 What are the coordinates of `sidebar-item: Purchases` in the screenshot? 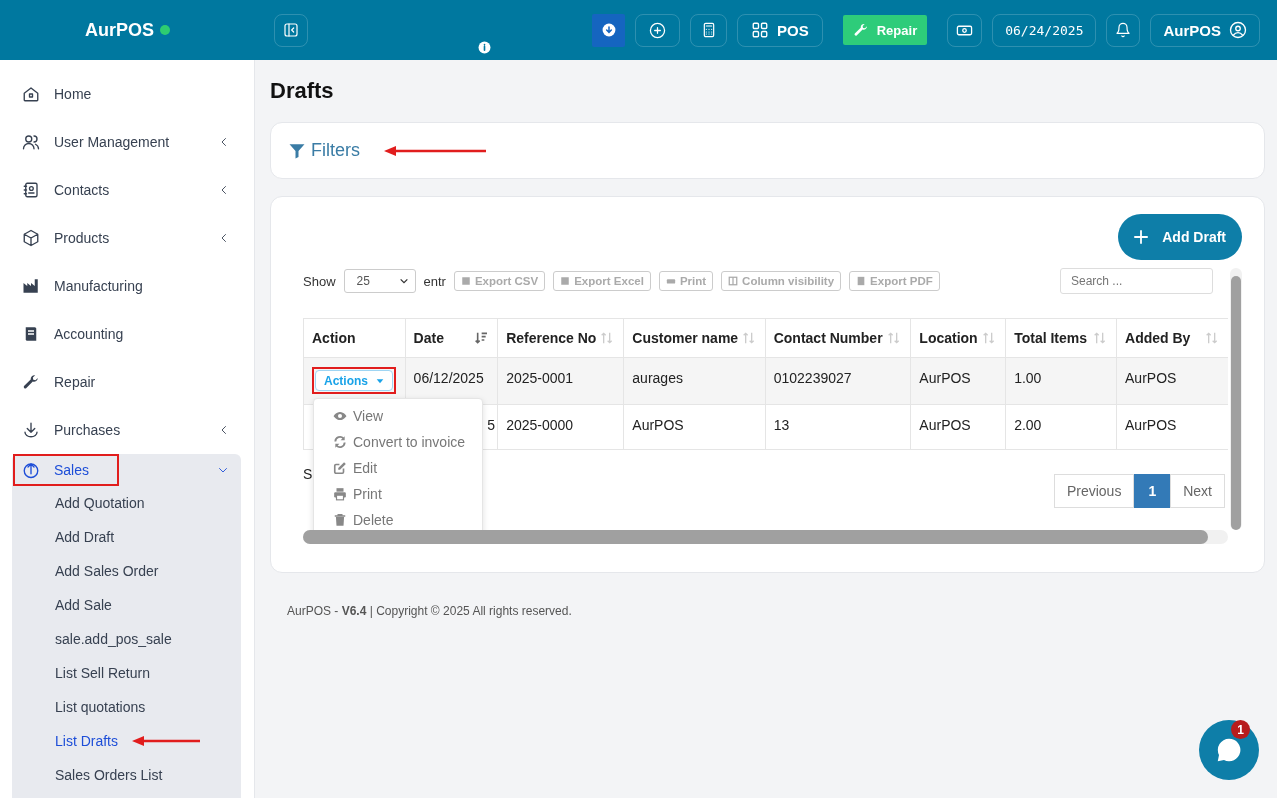 It's located at (127, 430).